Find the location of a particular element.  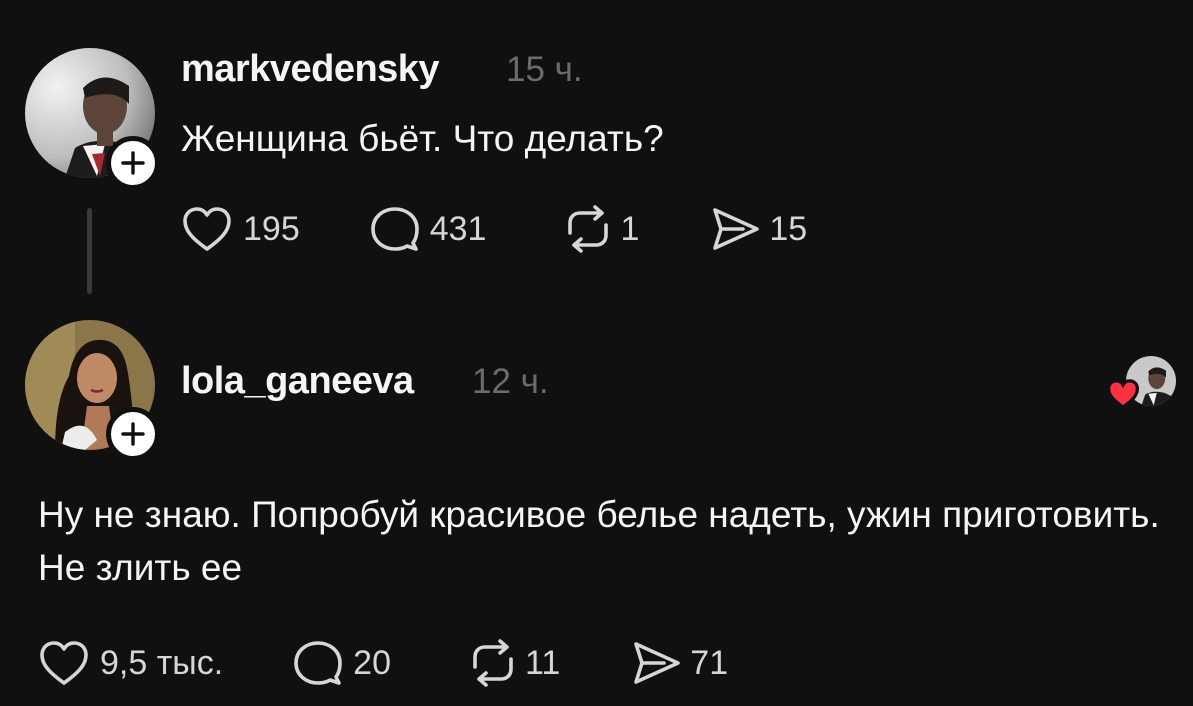

share-count: 15 is located at coordinates (788, 228).